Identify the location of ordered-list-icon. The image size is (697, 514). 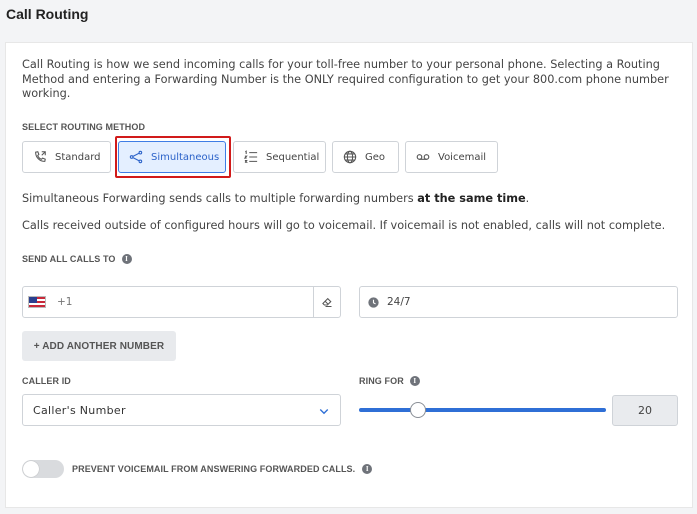
(251, 156).